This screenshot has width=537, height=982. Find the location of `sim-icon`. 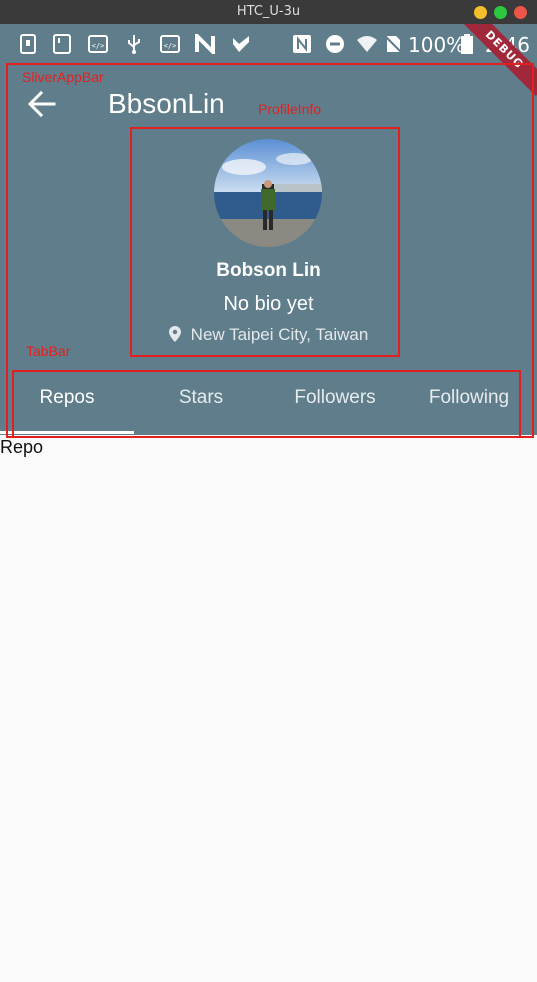

sim-icon is located at coordinates (28, 44).